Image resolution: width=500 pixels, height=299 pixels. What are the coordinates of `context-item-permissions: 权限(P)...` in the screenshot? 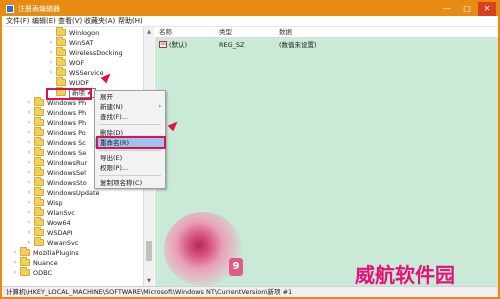 It's located at (130, 168).